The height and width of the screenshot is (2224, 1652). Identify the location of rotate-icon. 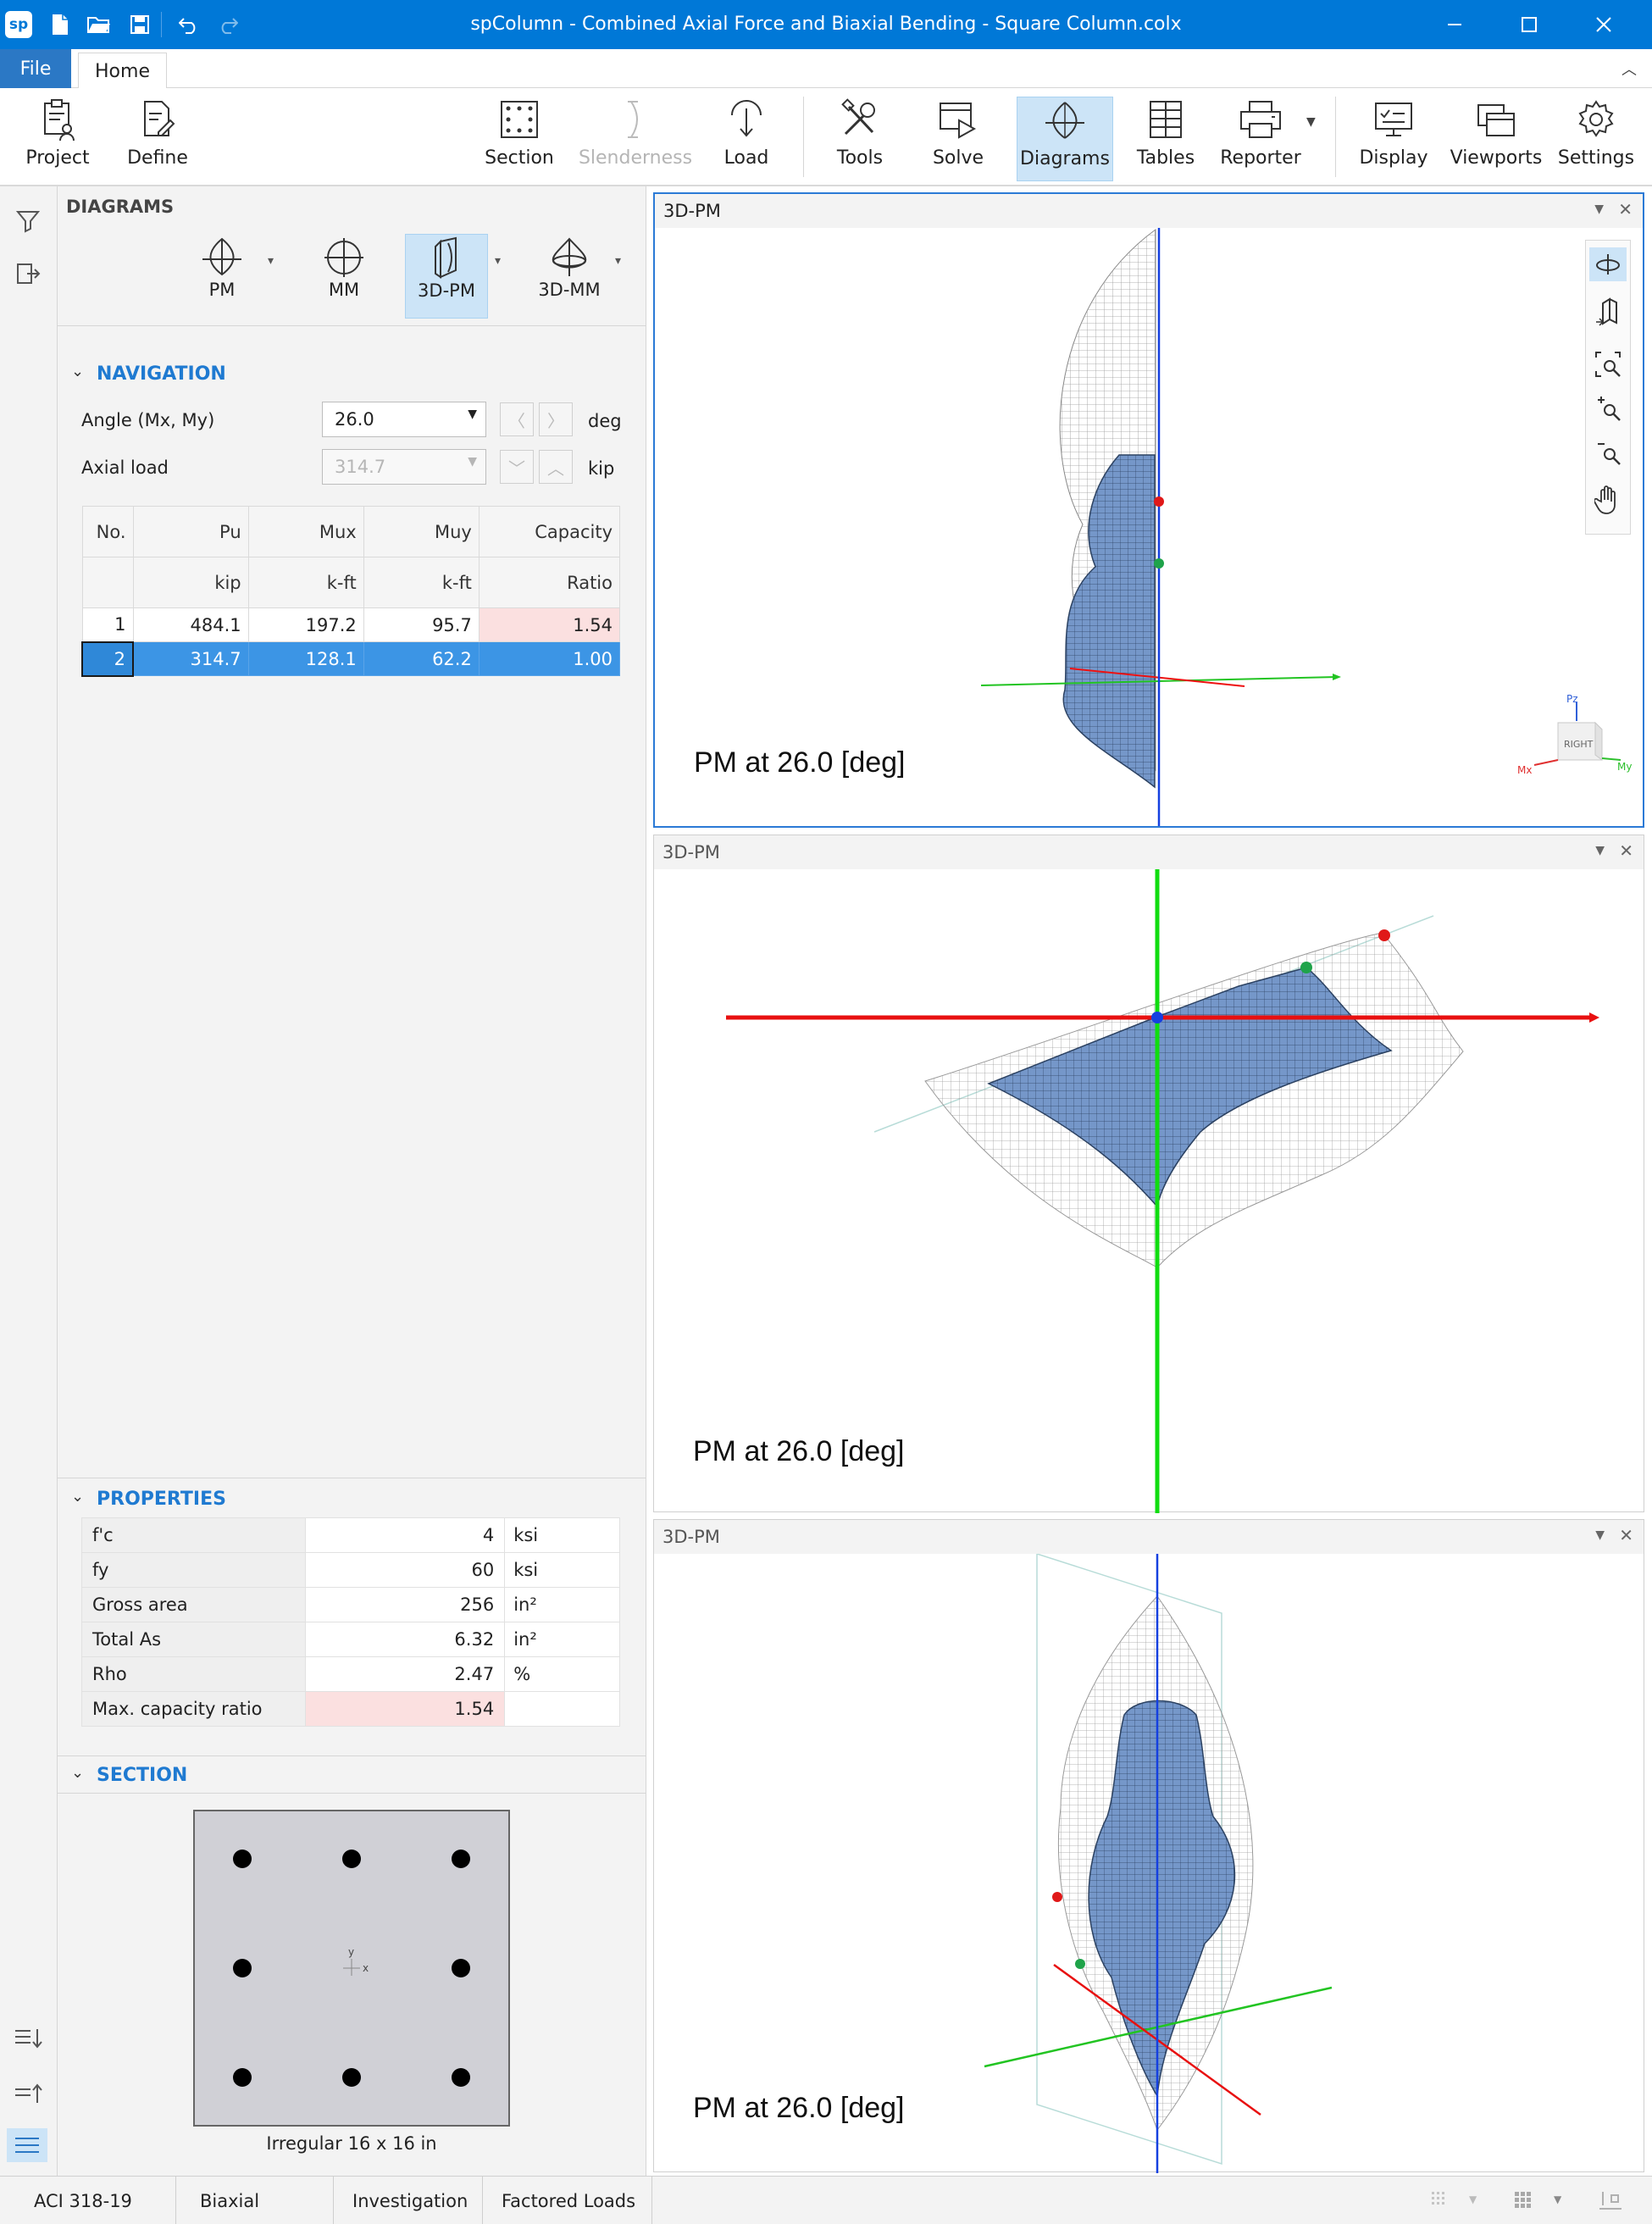
(1608, 264).